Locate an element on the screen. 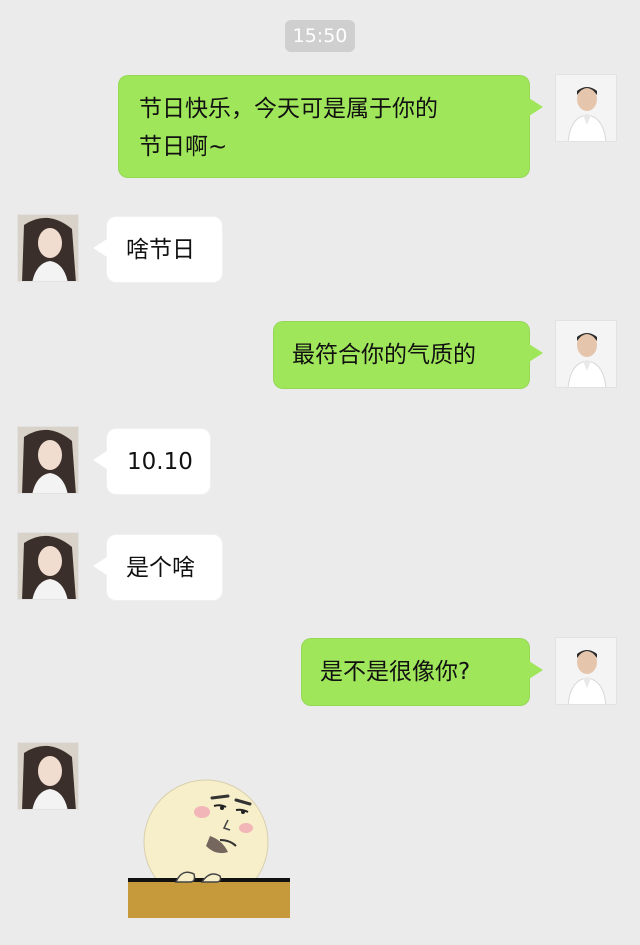 The width and height of the screenshot is (640, 945). message-bubble-outgoing: 节日快乐，今天可是属于你的 节日啊~ is located at coordinates (330, 126).